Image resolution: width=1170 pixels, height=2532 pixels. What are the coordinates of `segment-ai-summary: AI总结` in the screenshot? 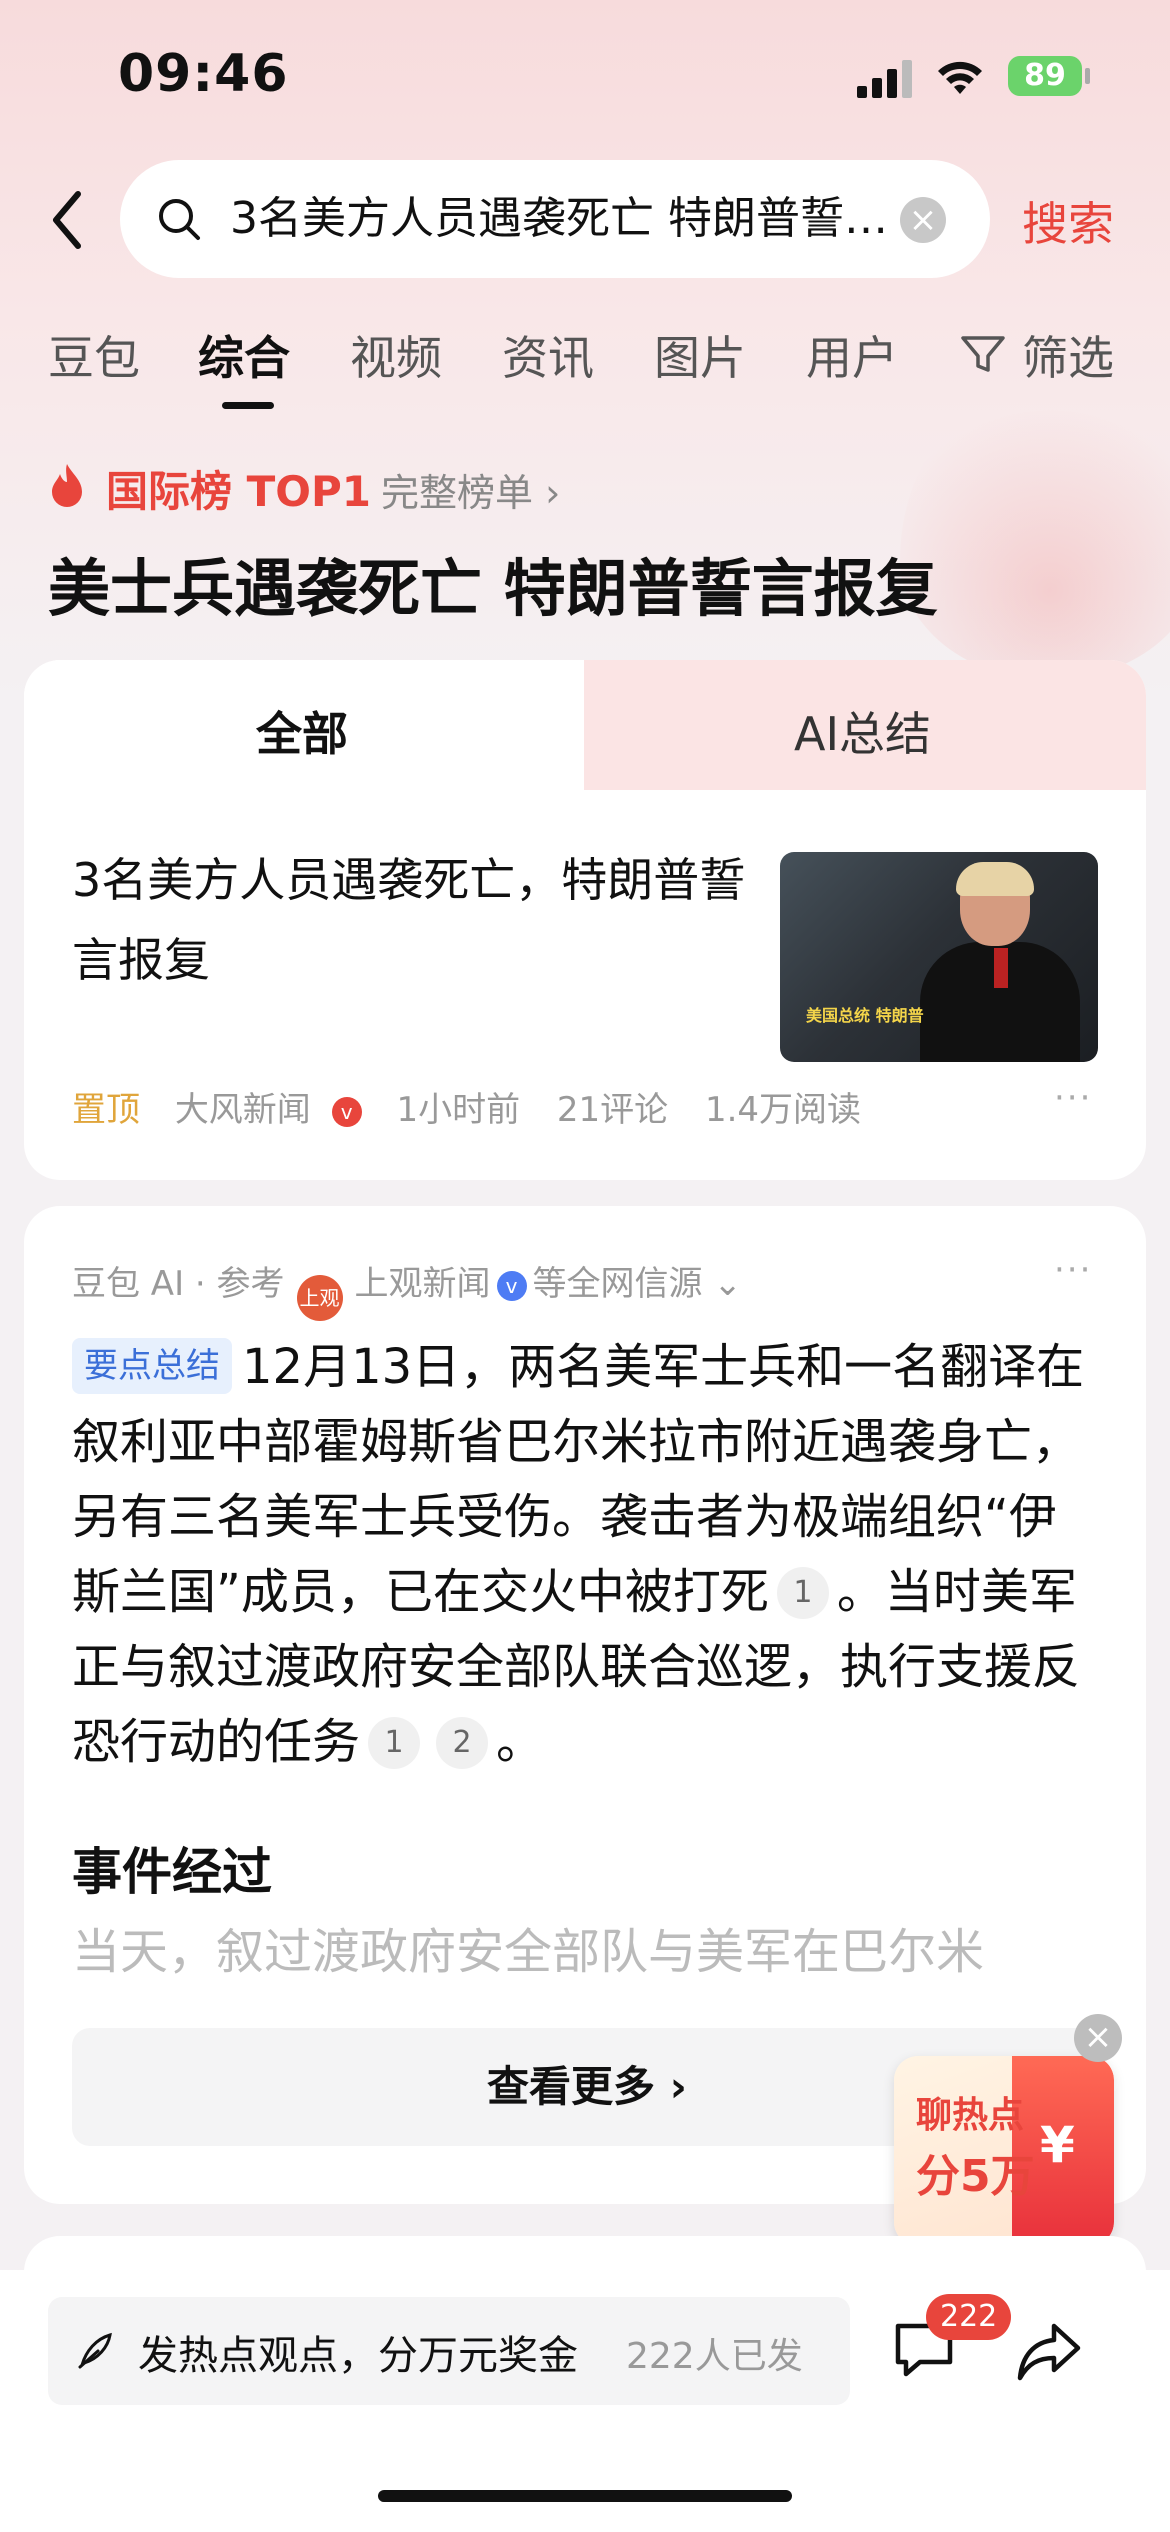 It's located at (862, 731).